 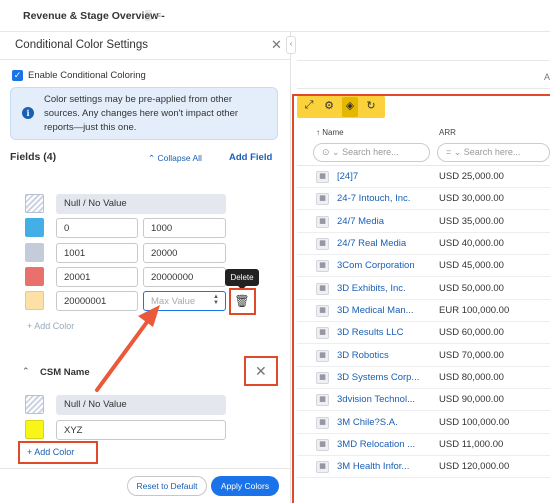 I want to click on max-value-input: 20000000, so click(x=184, y=277).